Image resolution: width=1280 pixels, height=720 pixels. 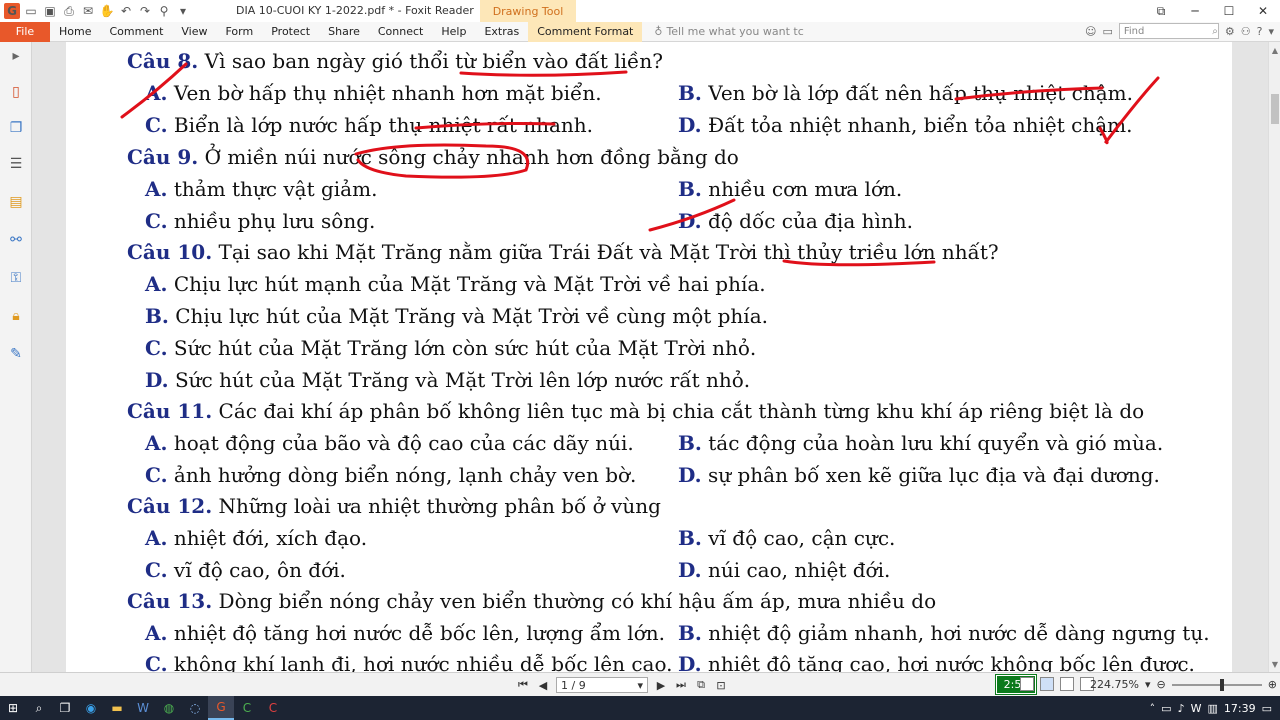 What do you see at coordinates (221, 708) in the screenshot?
I see `foxit-taskbar-icon: G` at bounding box center [221, 708].